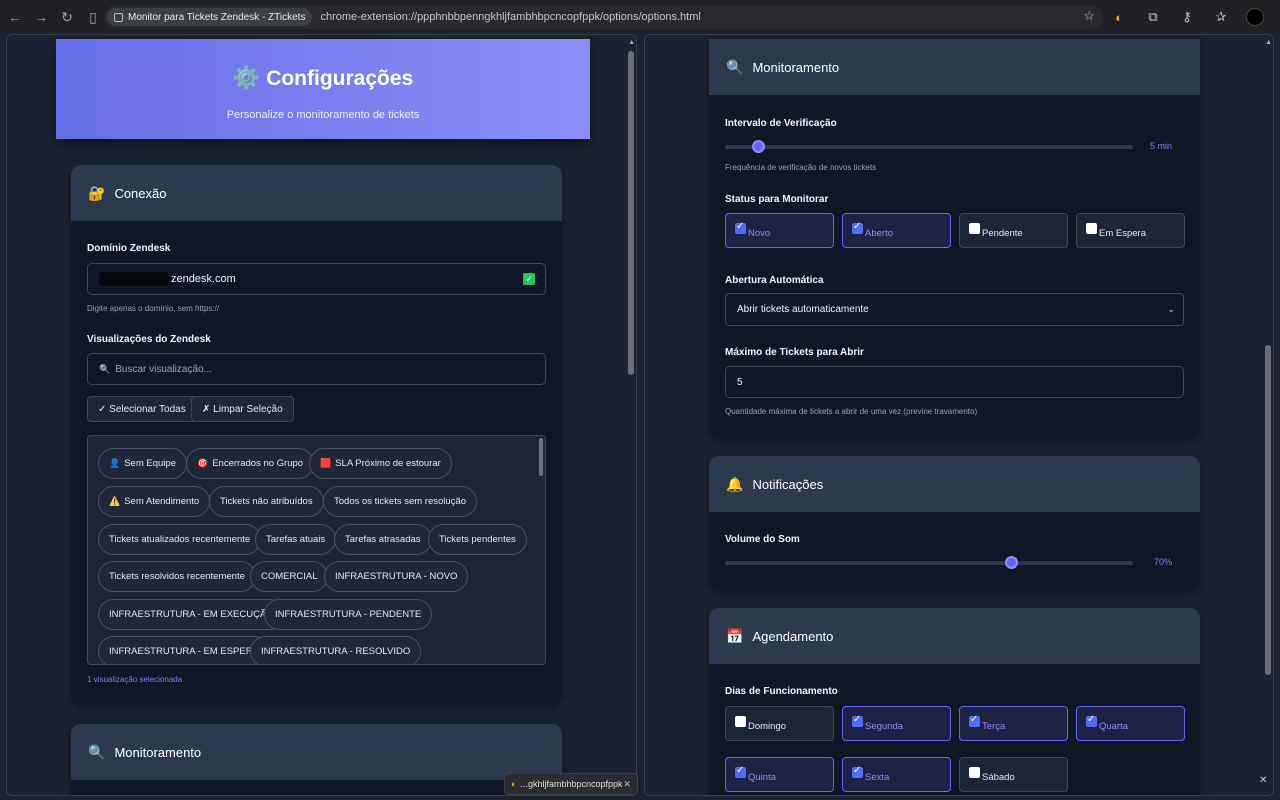  I want to click on interval-value: 5 min, so click(1160, 146).